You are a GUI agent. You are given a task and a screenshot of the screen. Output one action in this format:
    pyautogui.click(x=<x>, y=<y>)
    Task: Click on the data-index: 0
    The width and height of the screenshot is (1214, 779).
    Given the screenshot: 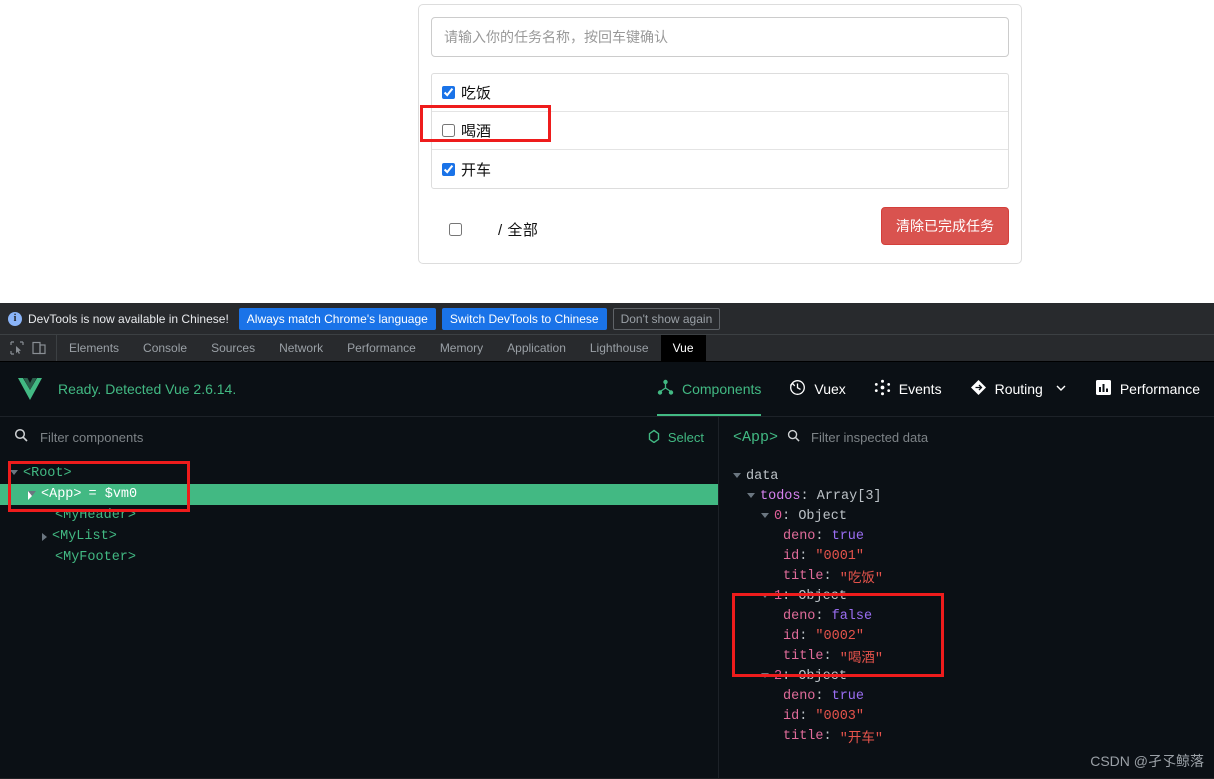 What is the action you would take?
    pyautogui.click(x=778, y=516)
    